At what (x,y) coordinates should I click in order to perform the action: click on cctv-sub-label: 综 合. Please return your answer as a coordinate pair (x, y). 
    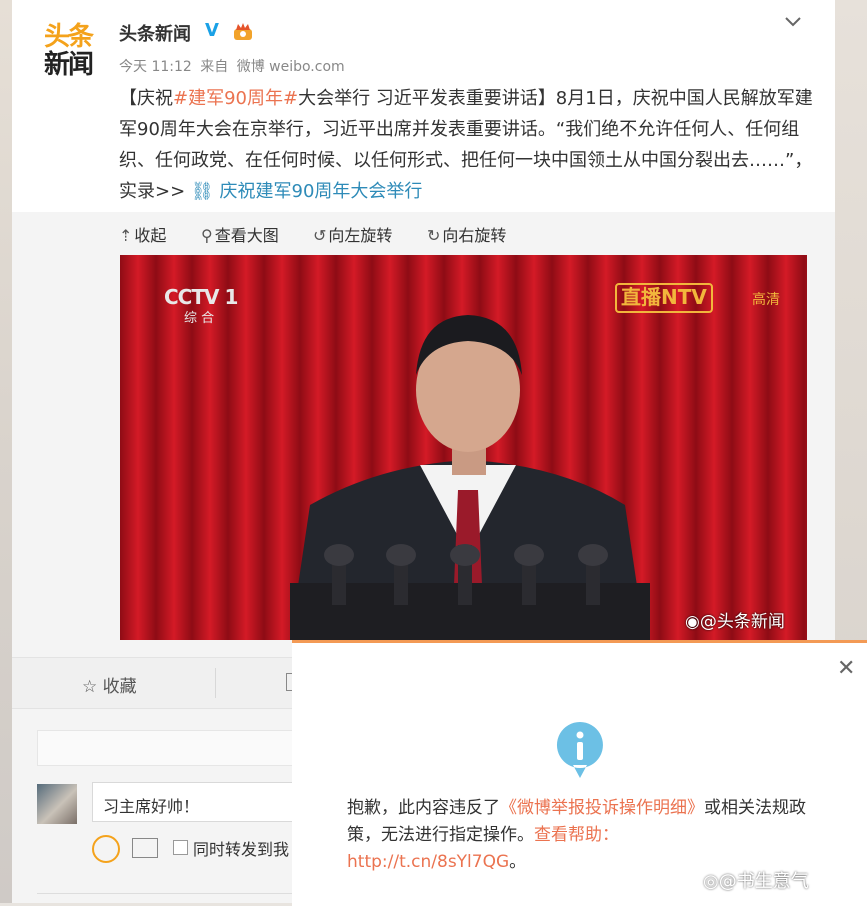
    Looking at the image, I should click on (199, 318).